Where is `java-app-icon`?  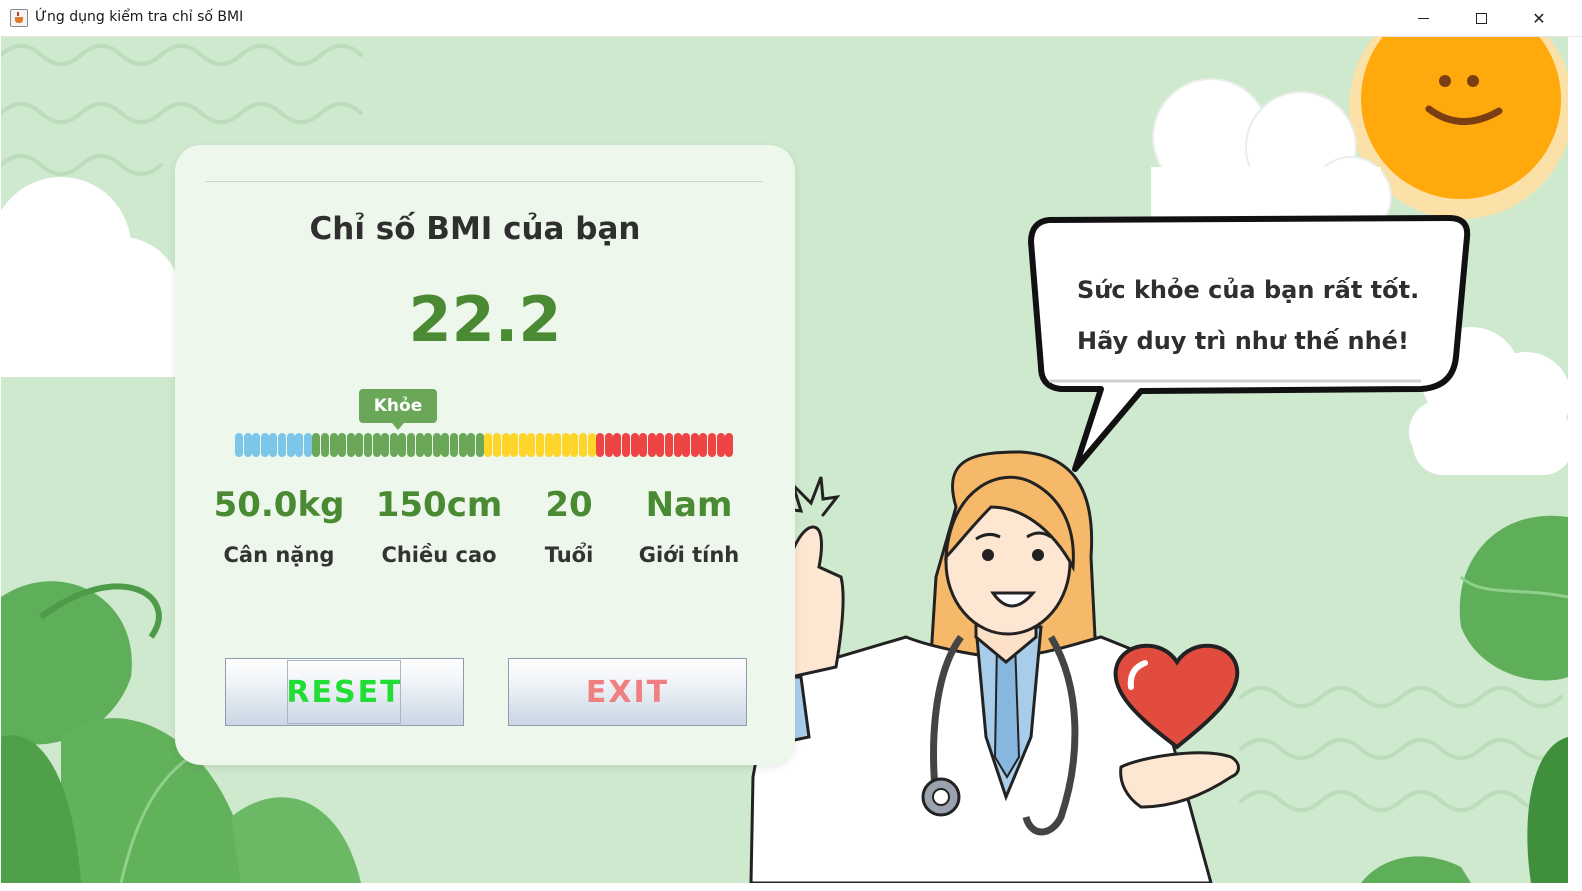 java-app-icon is located at coordinates (19, 18).